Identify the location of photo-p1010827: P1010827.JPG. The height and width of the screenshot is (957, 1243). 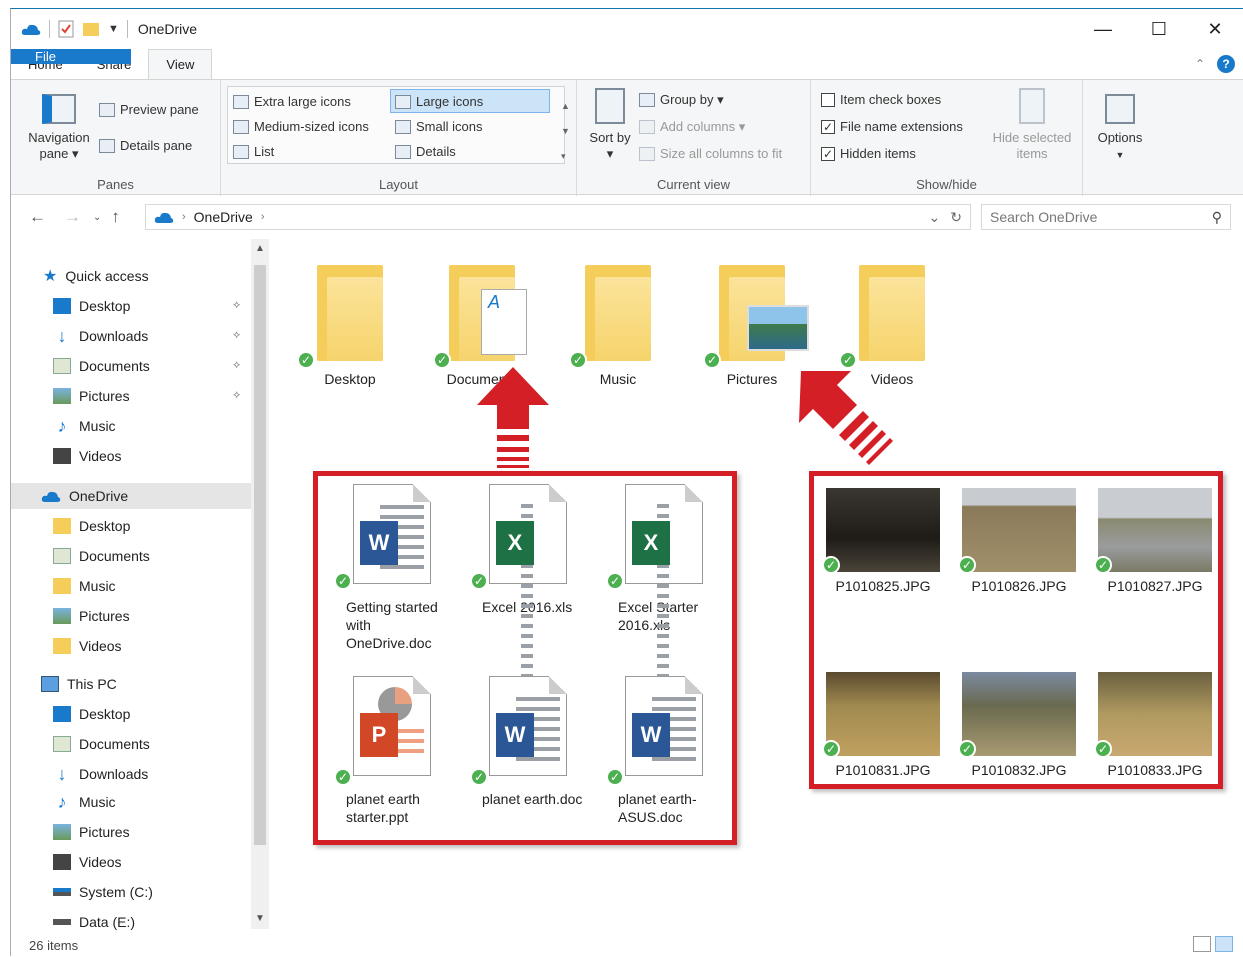
(1155, 541).